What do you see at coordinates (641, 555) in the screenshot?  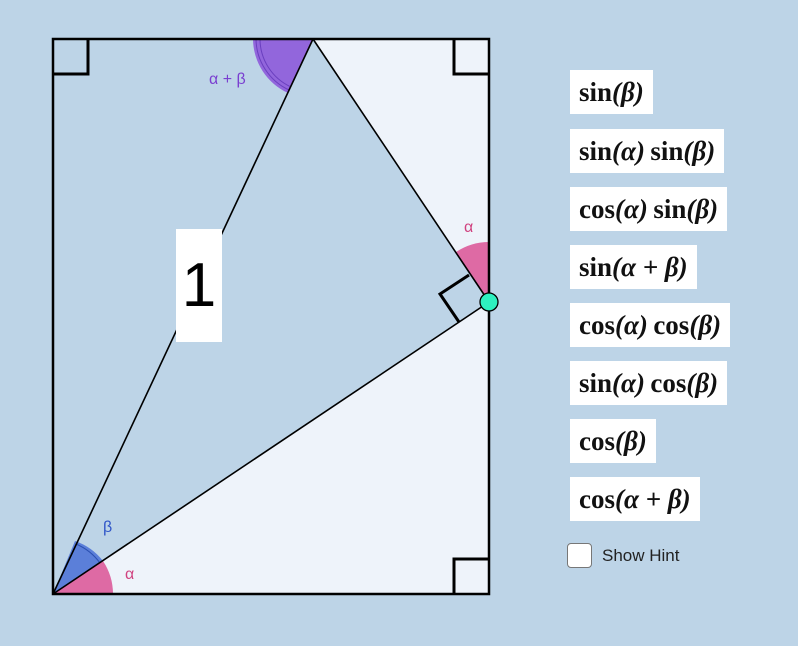 I see `show-hint-label: Show Hint` at bounding box center [641, 555].